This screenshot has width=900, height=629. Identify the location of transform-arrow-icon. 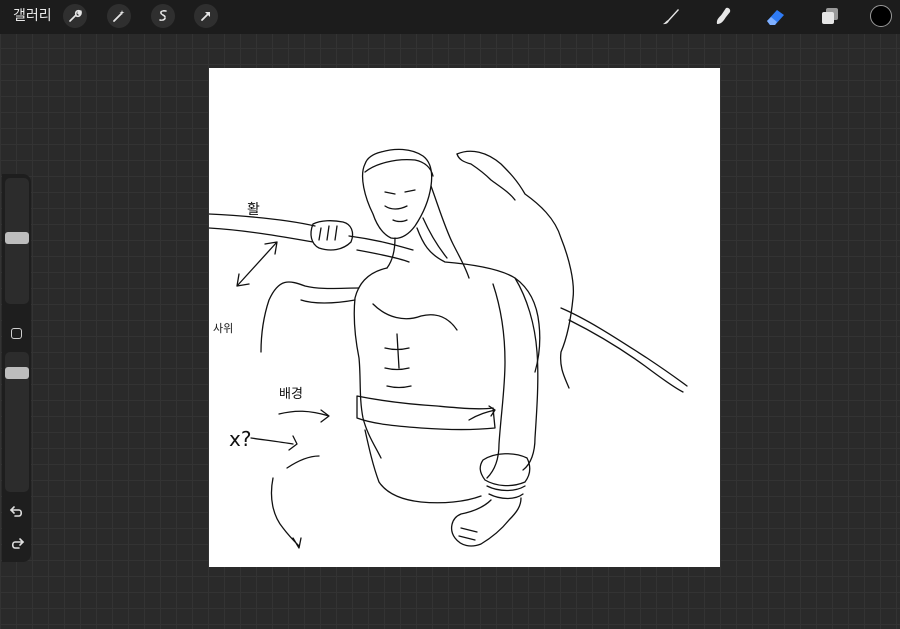
(206, 16).